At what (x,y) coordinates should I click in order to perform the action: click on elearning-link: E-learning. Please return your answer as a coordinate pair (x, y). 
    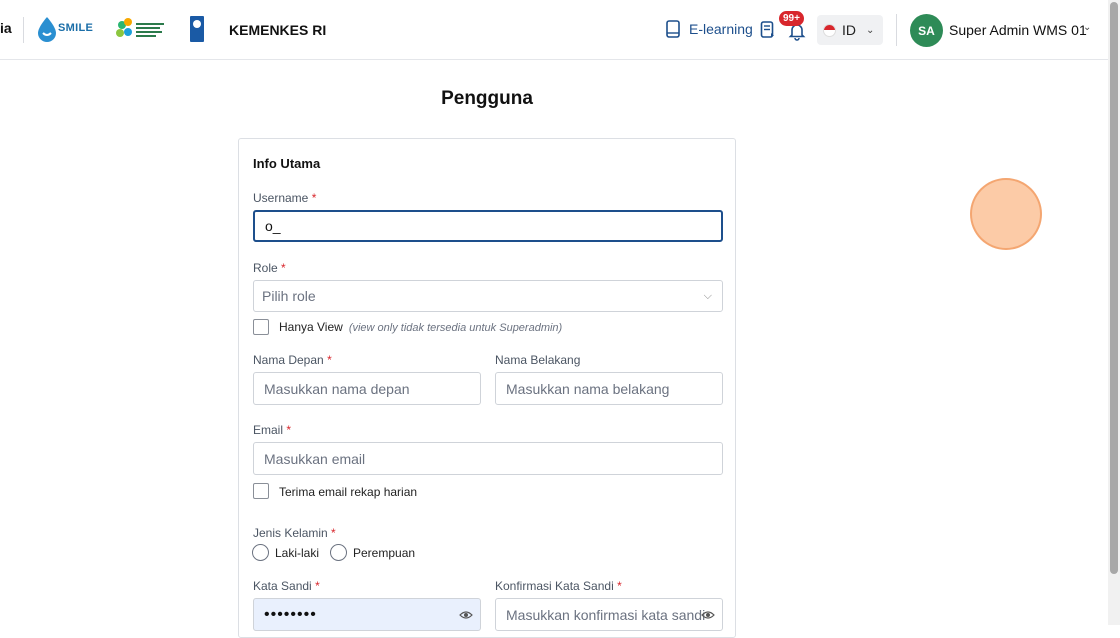
    Looking at the image, I should click on (709, 29).